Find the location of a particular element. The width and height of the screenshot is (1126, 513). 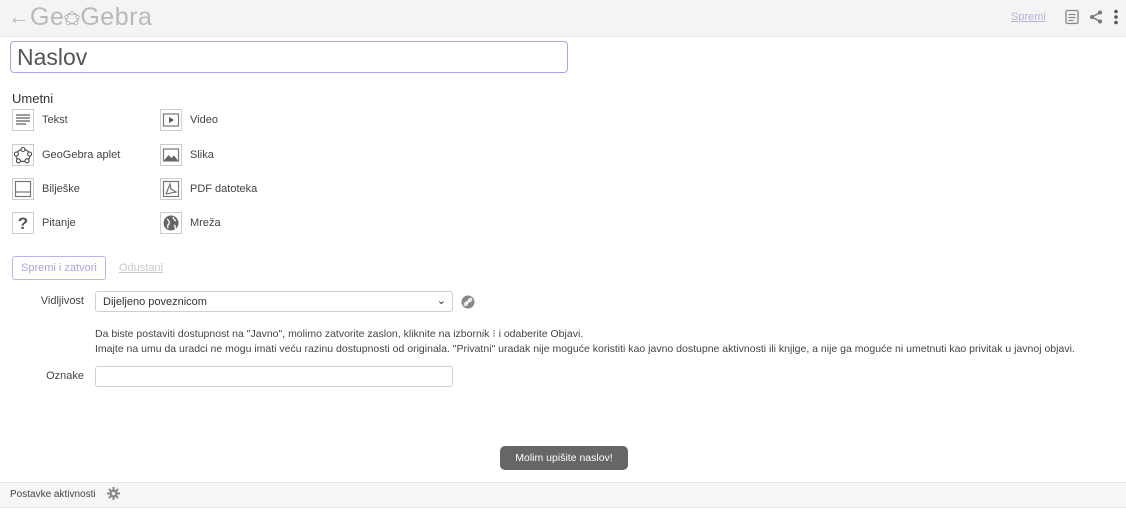

question-icon: ? is located at coordinates (23, 223).